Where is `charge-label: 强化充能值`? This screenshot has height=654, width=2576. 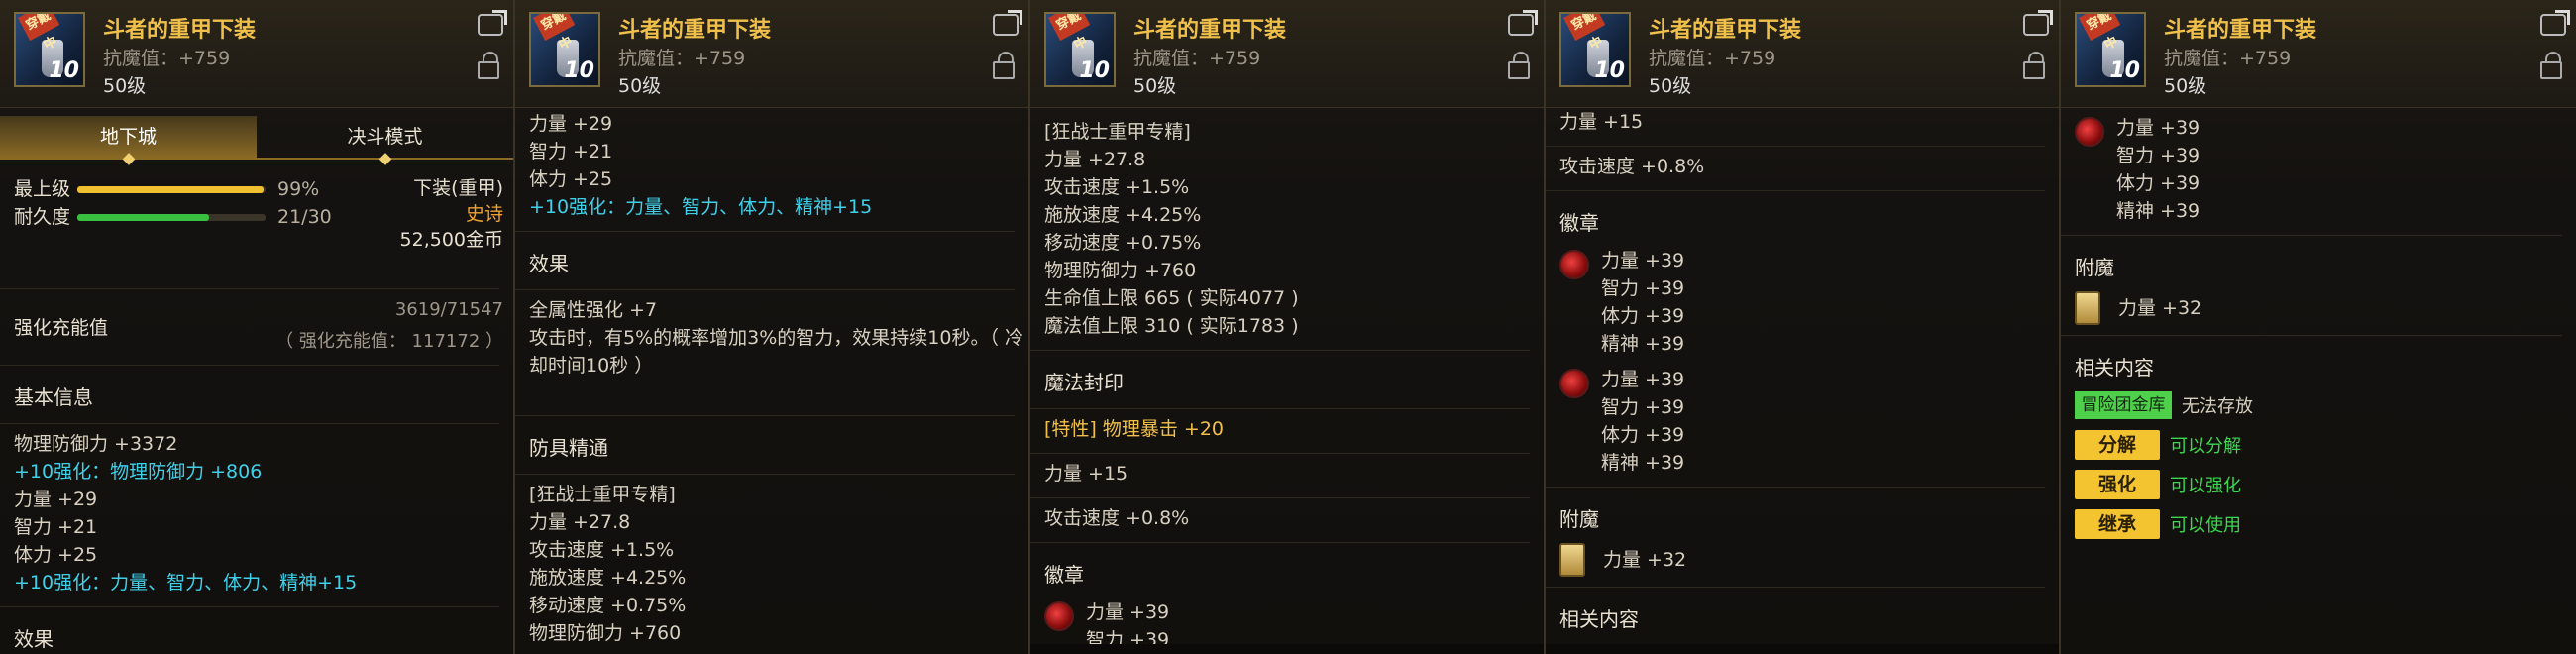 charge-label: 强化充能值 is located at coordinates (61, 328).